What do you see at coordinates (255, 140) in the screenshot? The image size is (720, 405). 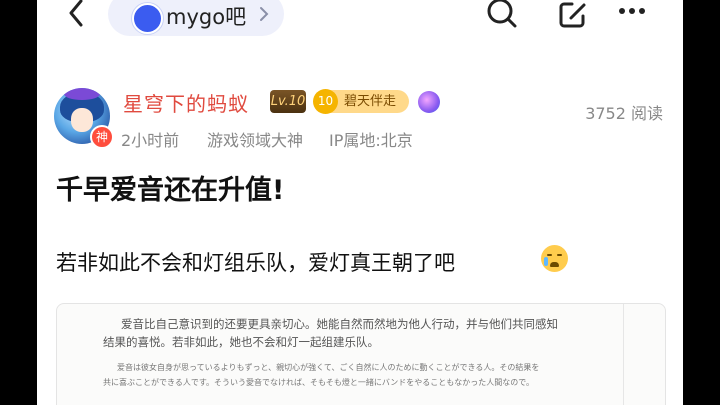 I see `author-role: 游戏领域大神` at bounding box center [255, 140].